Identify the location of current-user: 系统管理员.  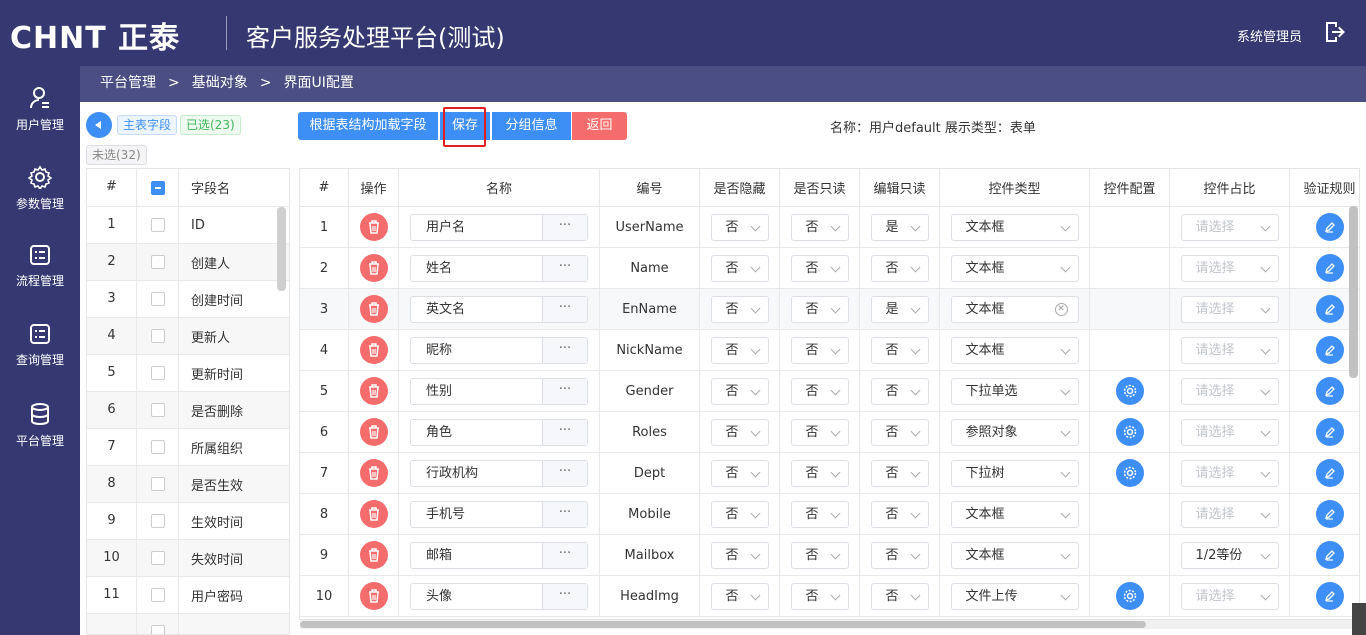
(1269, 35).